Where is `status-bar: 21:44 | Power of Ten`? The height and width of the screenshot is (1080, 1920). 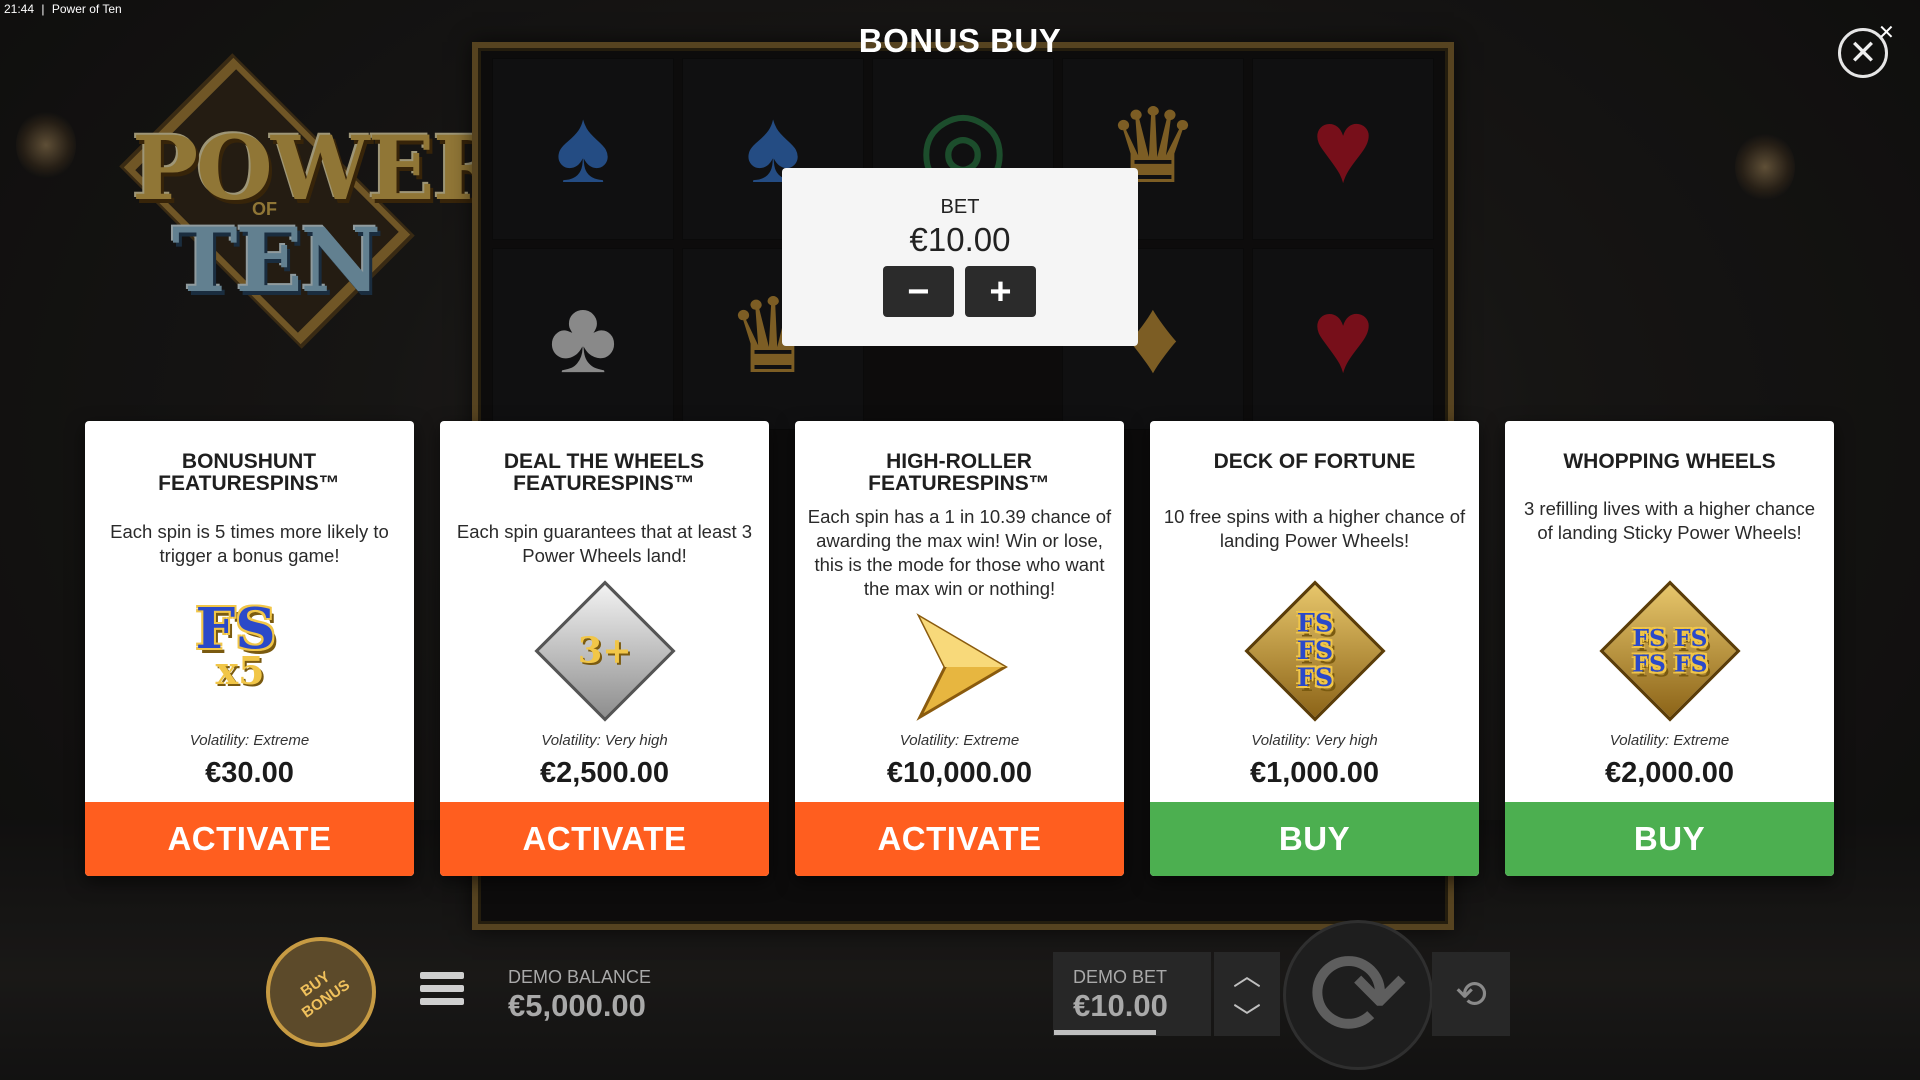
status-bar: 21:44 | Power of Ten is located at coordinates (65, 9).